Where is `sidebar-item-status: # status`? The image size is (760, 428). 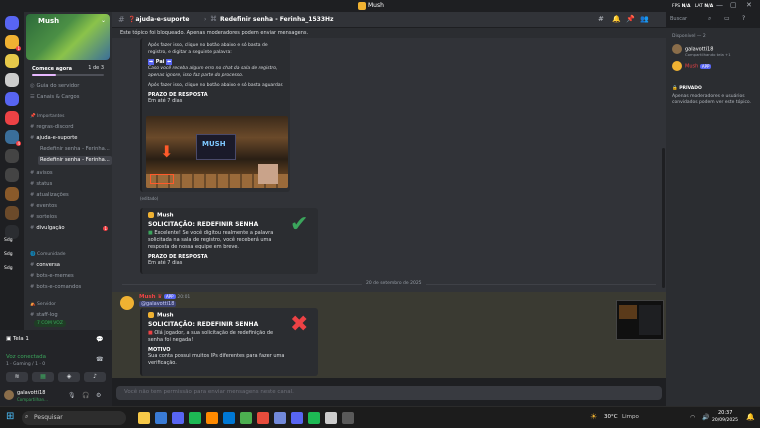
sidebar-item-status: # status is located at coordinates (70, 184).